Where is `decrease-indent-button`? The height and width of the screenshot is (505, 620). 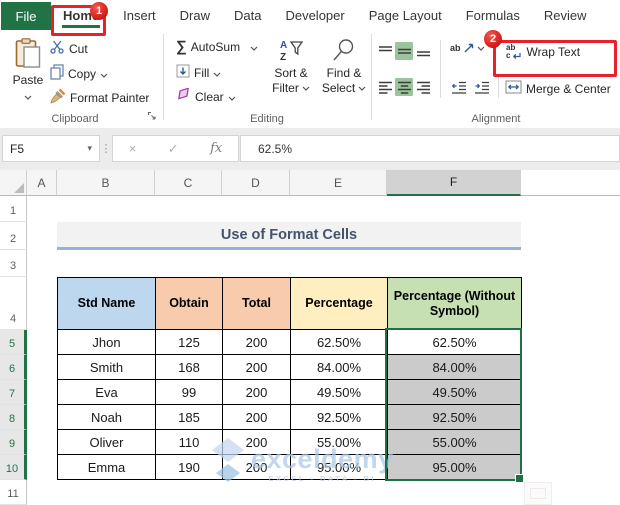 decrease-indent-button is located at coordinates (459, 87).